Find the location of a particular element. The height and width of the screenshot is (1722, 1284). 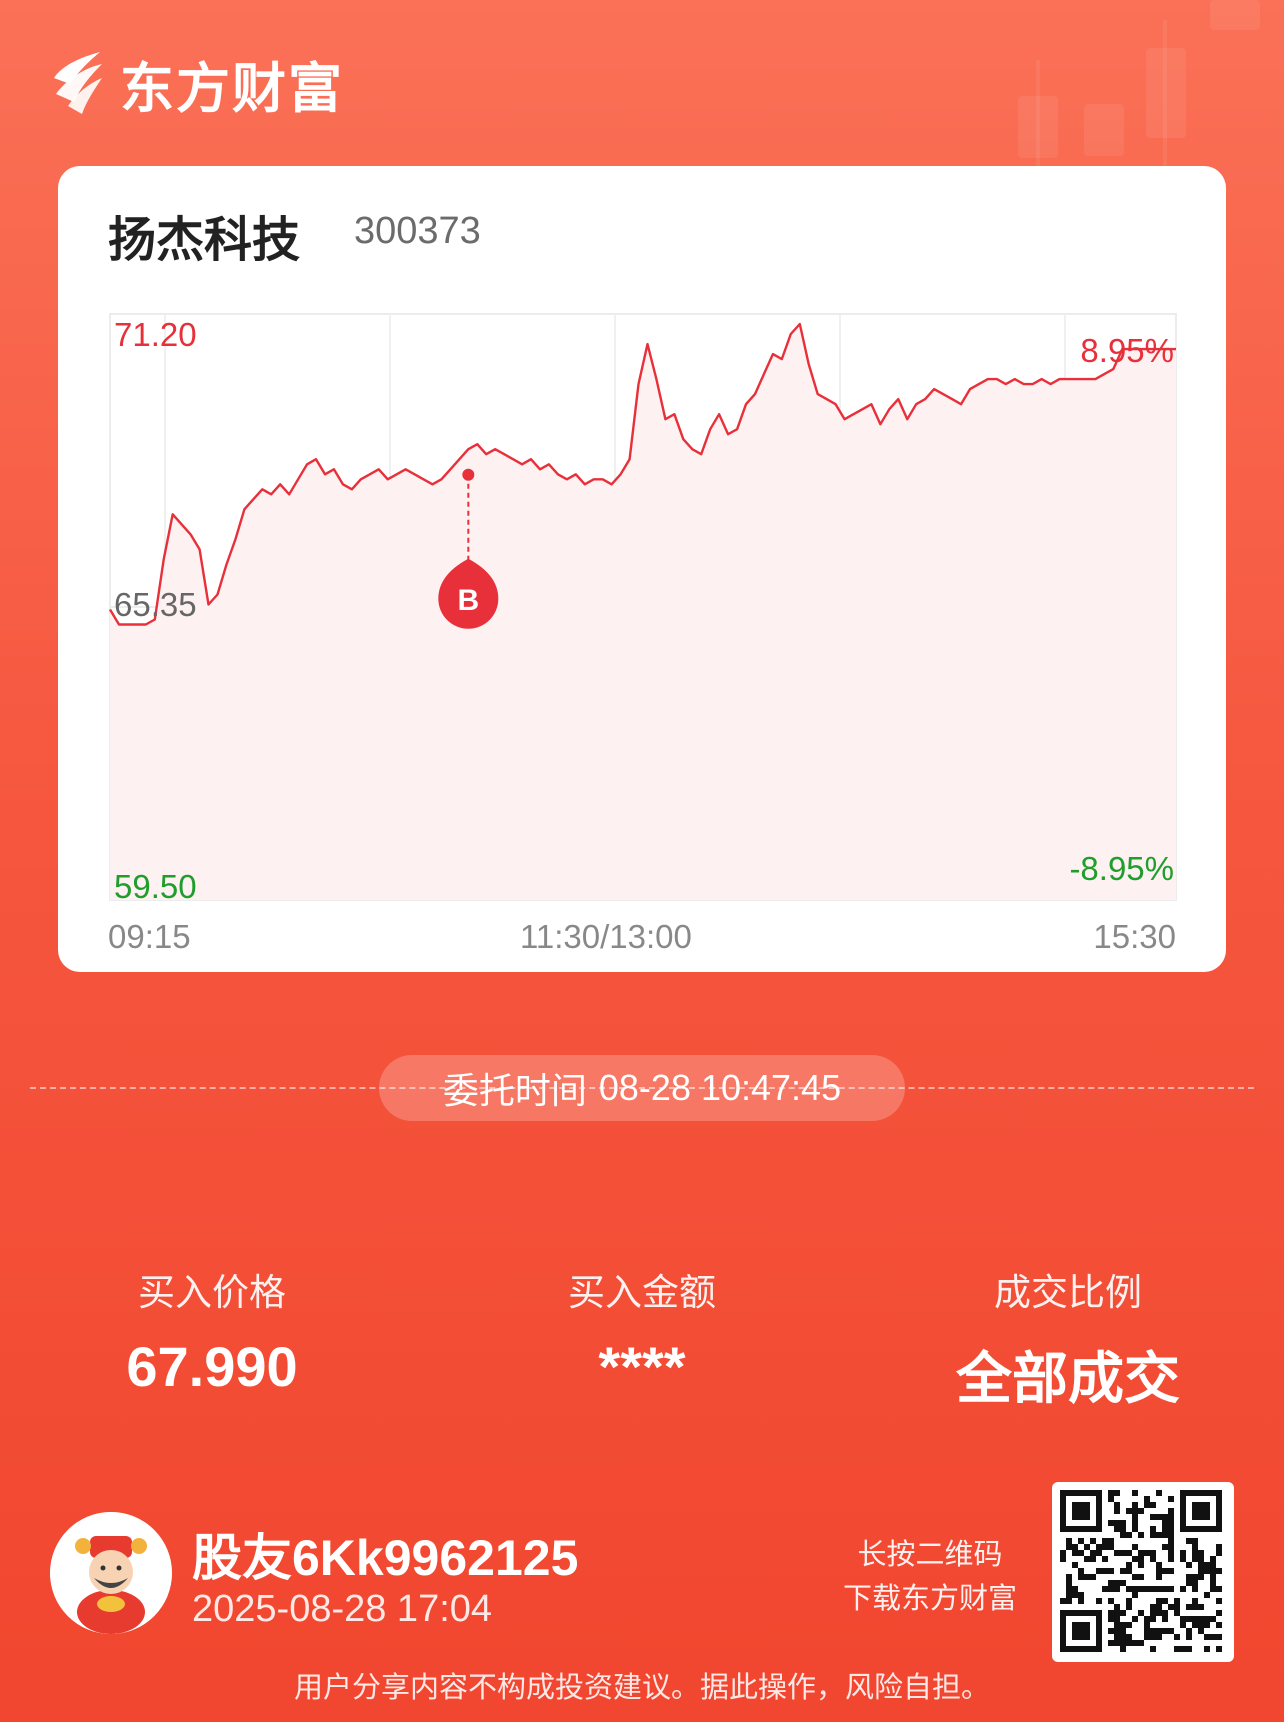

qr-code is located at coordinates (1143, 1572).